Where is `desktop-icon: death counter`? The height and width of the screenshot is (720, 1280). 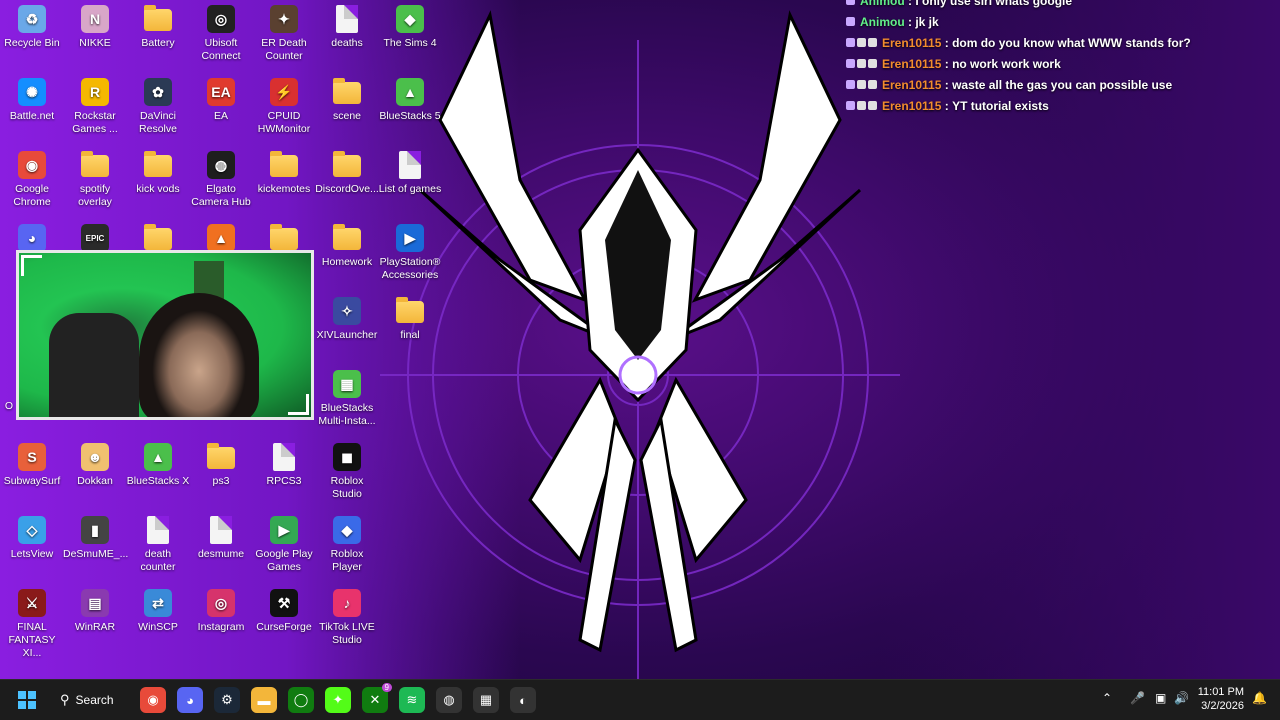 desktop-icon: death counter is located at coordinates (158, 545).